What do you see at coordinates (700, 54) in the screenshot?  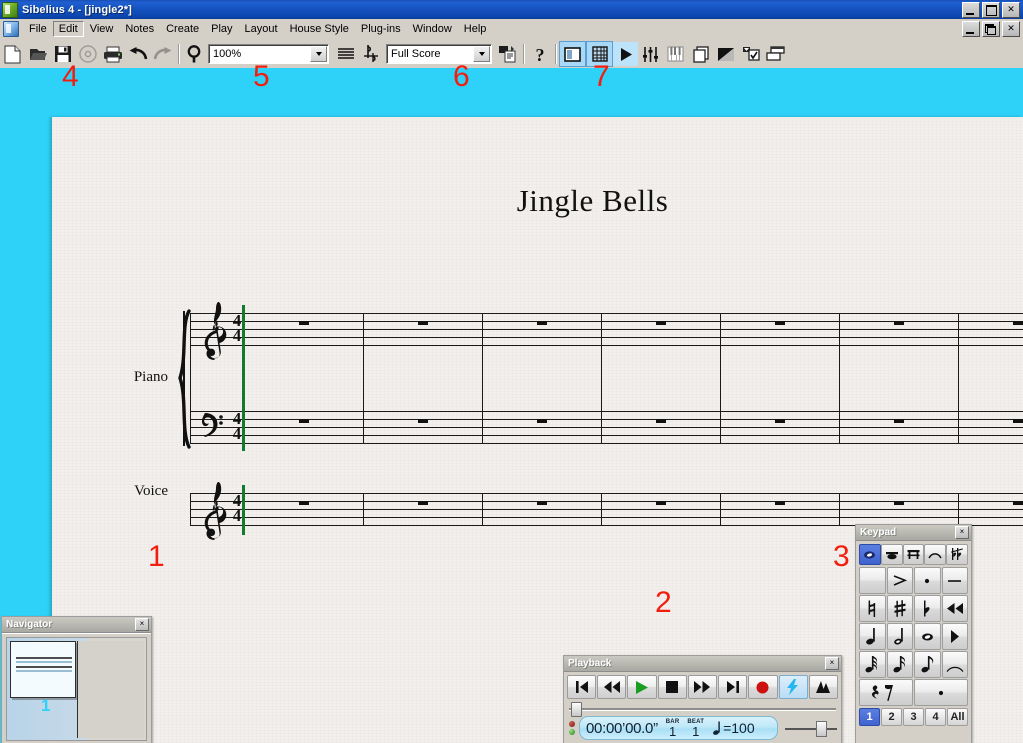 I see `parts-window-toggle` at bounding box center [700, 54].